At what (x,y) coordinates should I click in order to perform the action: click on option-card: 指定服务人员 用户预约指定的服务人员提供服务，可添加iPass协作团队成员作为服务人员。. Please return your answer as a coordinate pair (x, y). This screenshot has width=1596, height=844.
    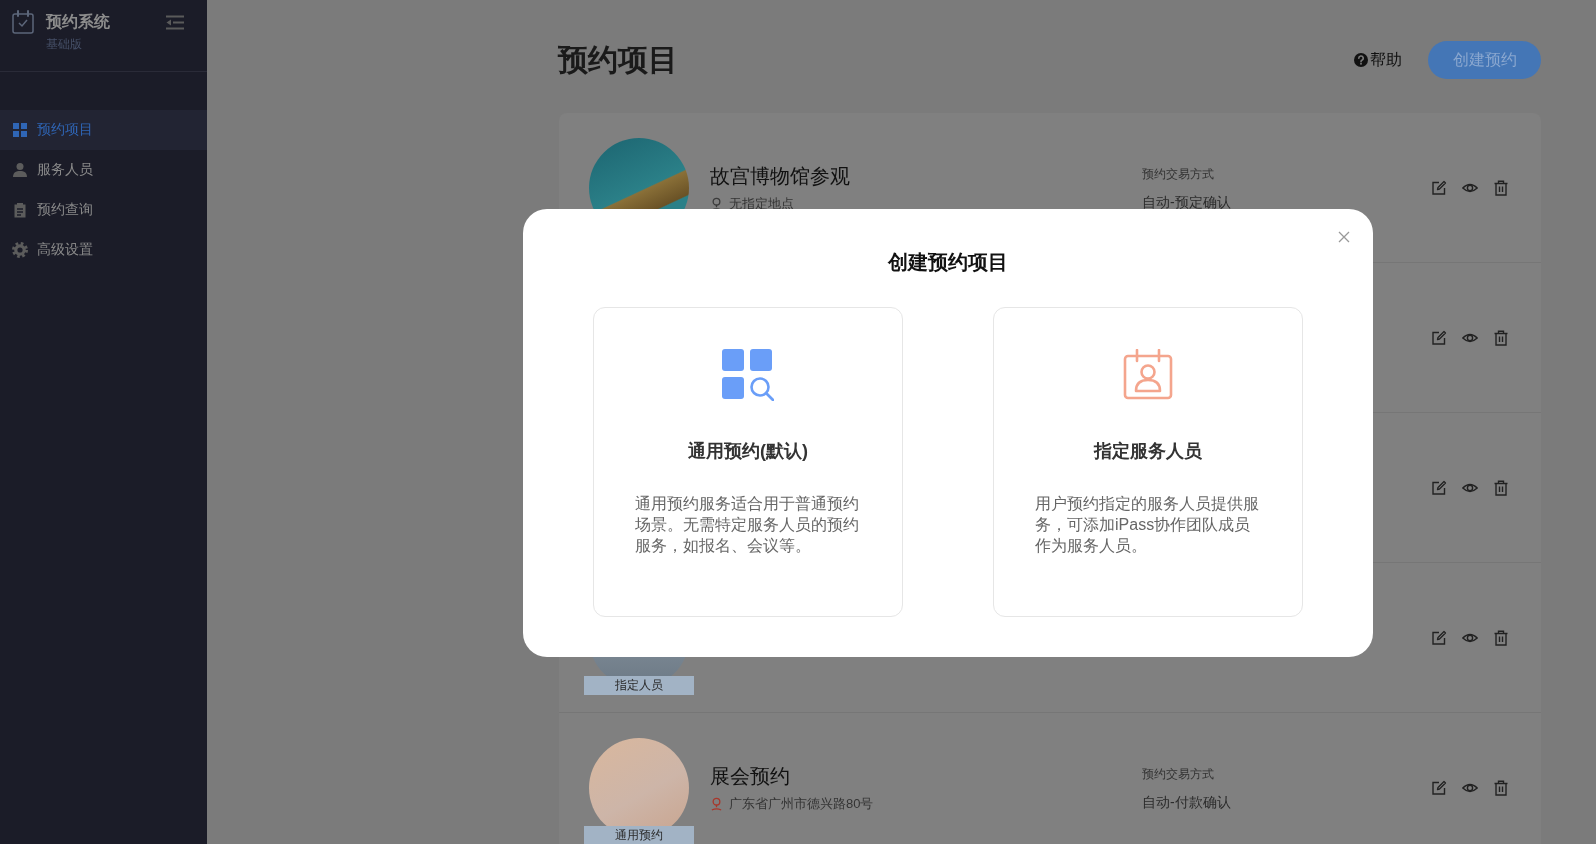
    Looking at the image, I should click on (1148, 462).